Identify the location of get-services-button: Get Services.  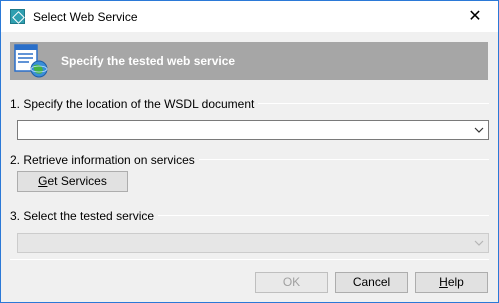
(72, 181).